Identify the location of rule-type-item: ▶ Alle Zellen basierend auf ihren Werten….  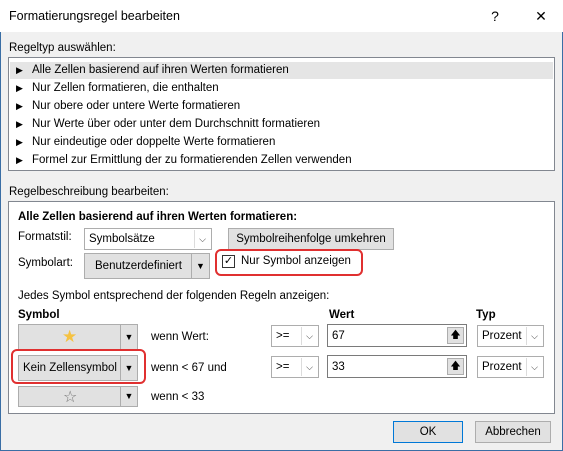
(281, 70).